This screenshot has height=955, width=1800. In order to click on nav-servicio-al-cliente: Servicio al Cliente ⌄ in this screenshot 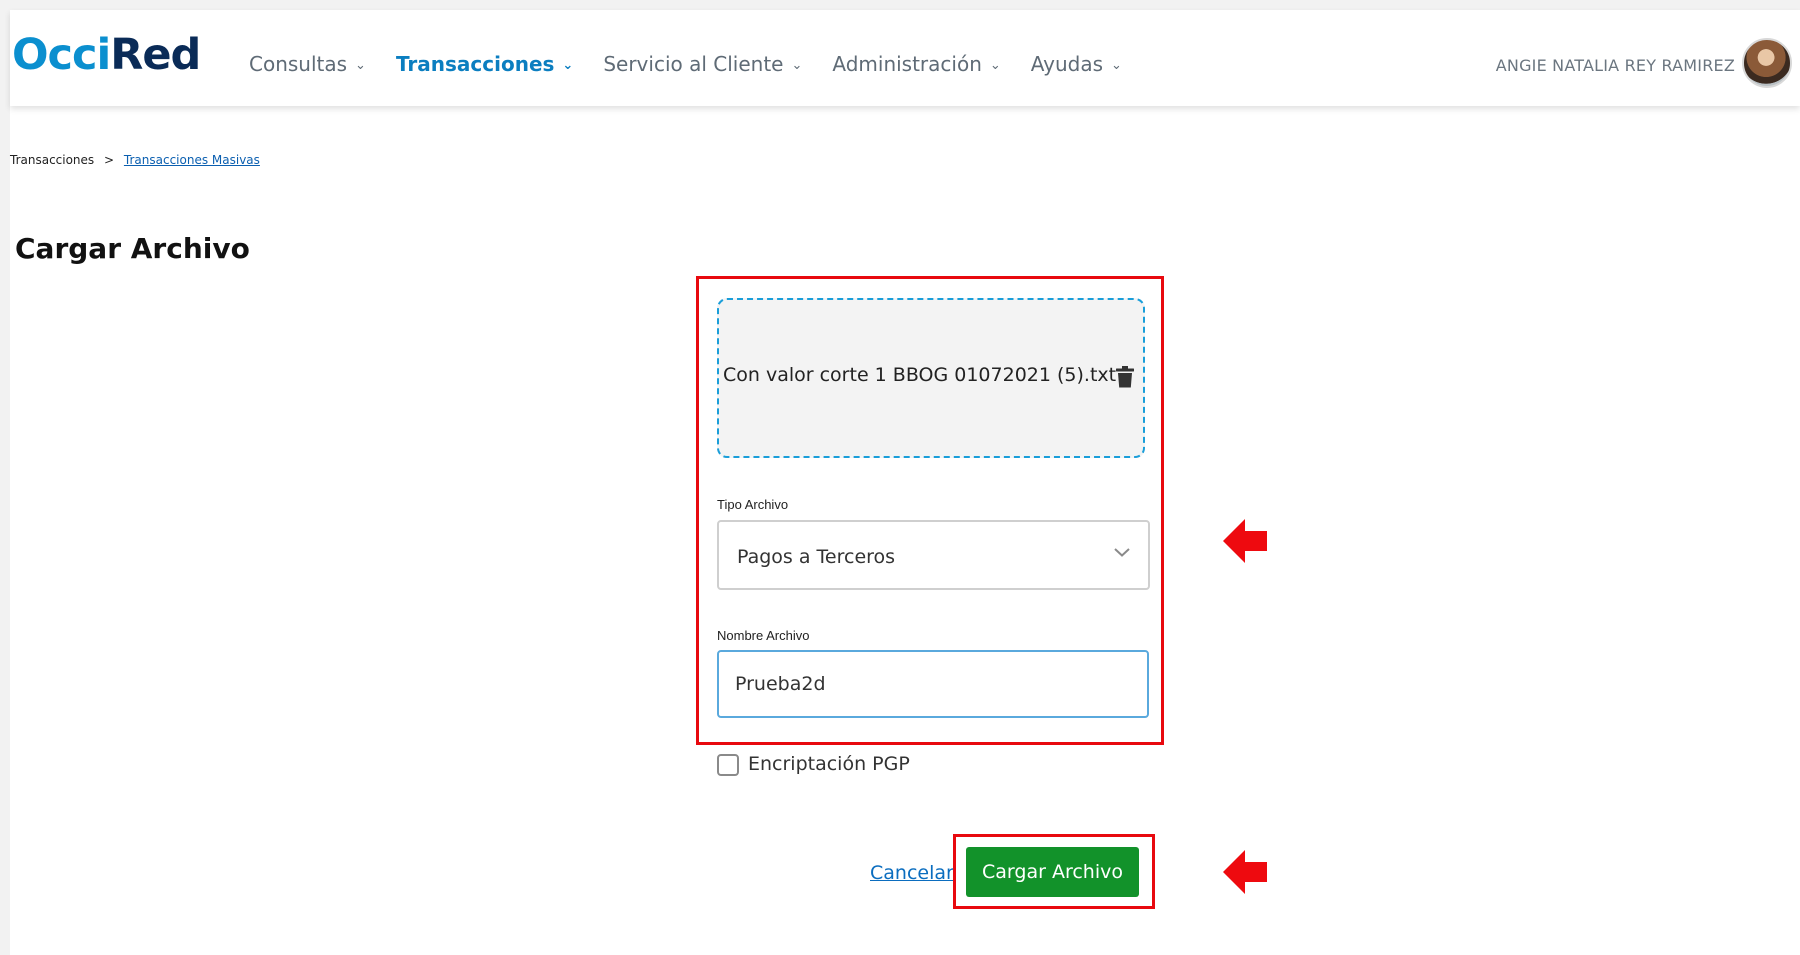, I will do `click(702, 64)`.